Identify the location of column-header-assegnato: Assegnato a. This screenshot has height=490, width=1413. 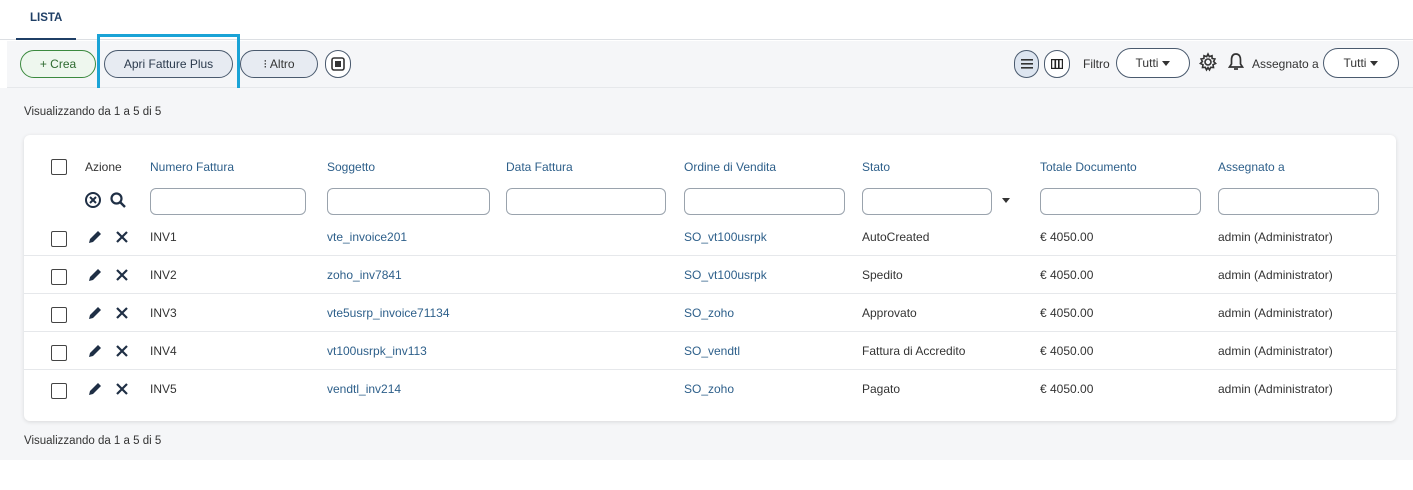
(1251, 167).